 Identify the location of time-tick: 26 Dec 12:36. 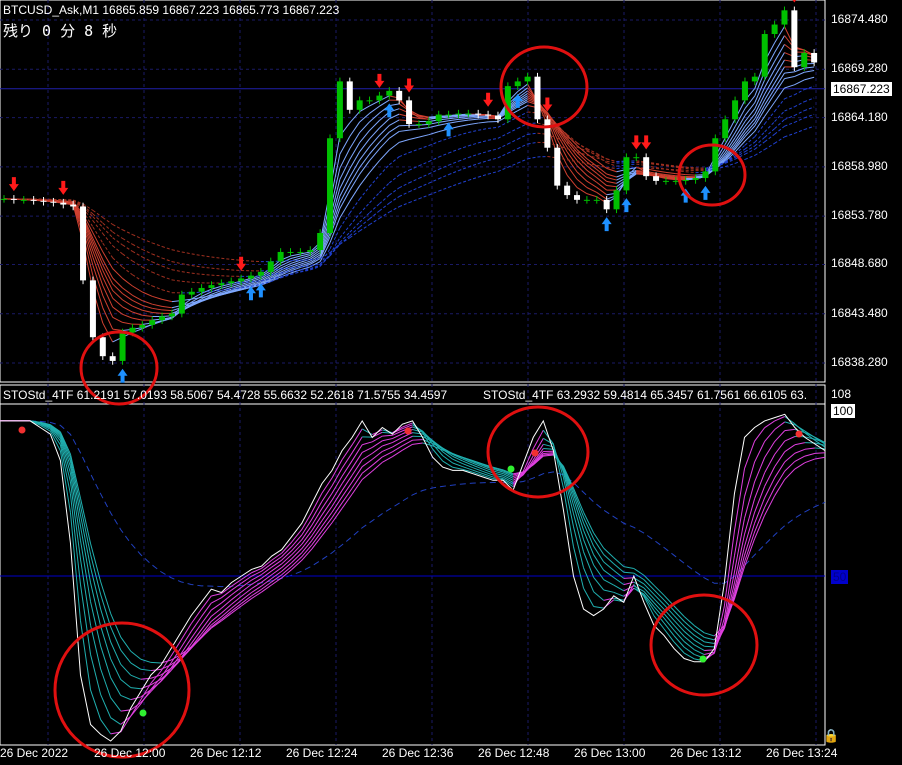
(418, 753).